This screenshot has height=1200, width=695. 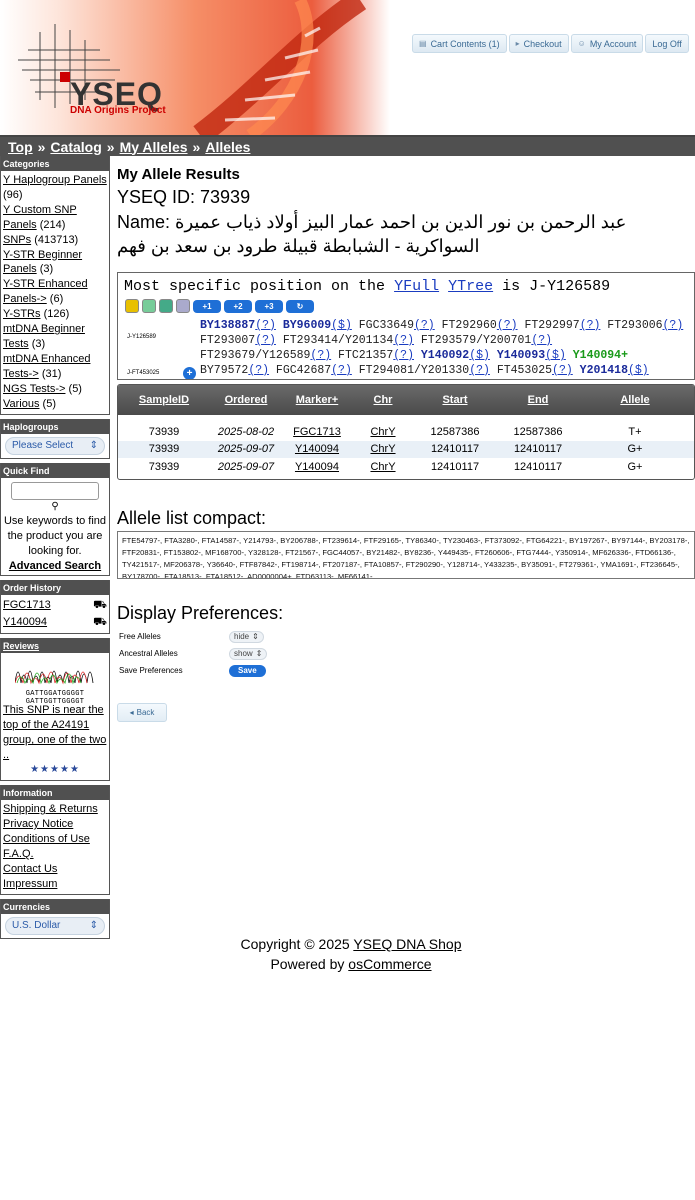 What do you see at coordinates (538, 400) in the screenshot?
I see `column-header: End` at bounding box center [538, 400].